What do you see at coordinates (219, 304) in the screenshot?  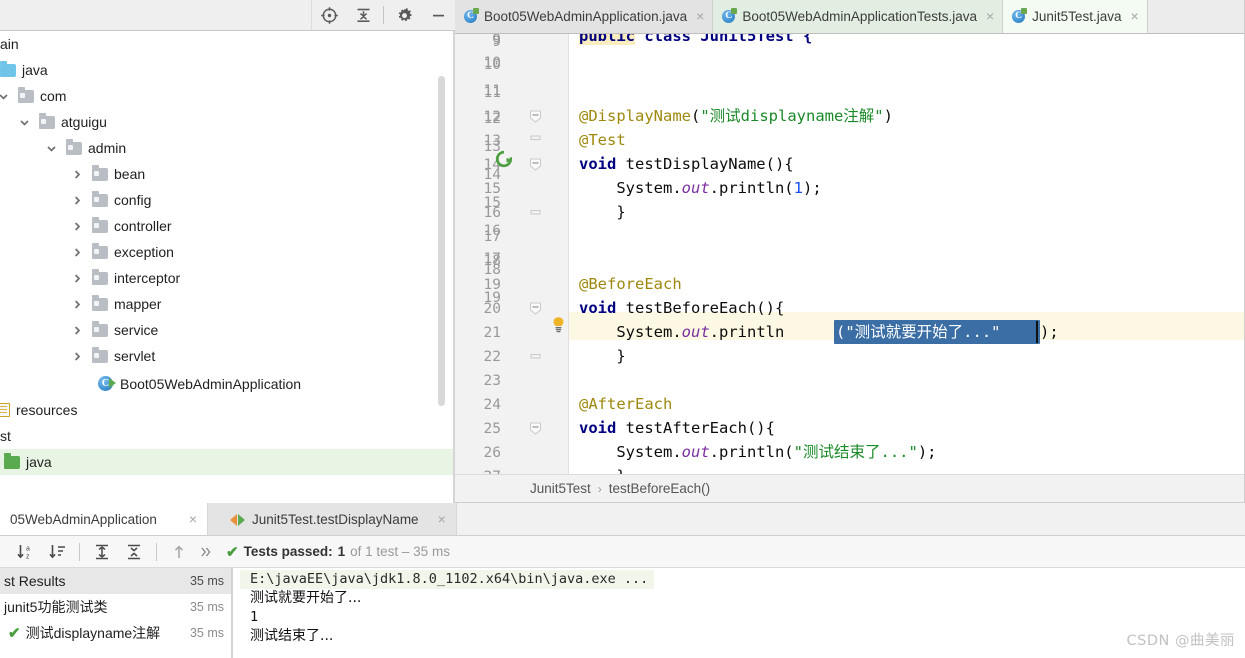 I see `tree-row-mapper: mapper` at bounding box center [219, 304].